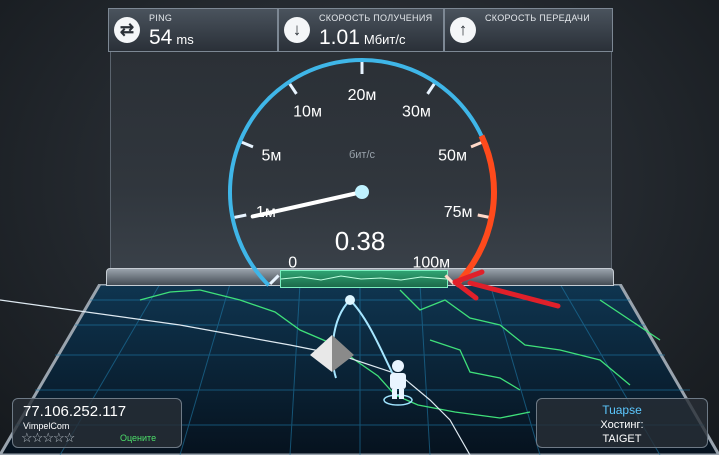 This screenshot has height=455, width=719. What do you see at coordinates (97, 423) in the screenshot?
I see `client-info-panel: 77.106.252.117 VimpelCom ☆☆☆☆☆ Оцените` at bounding box center [97, 423].